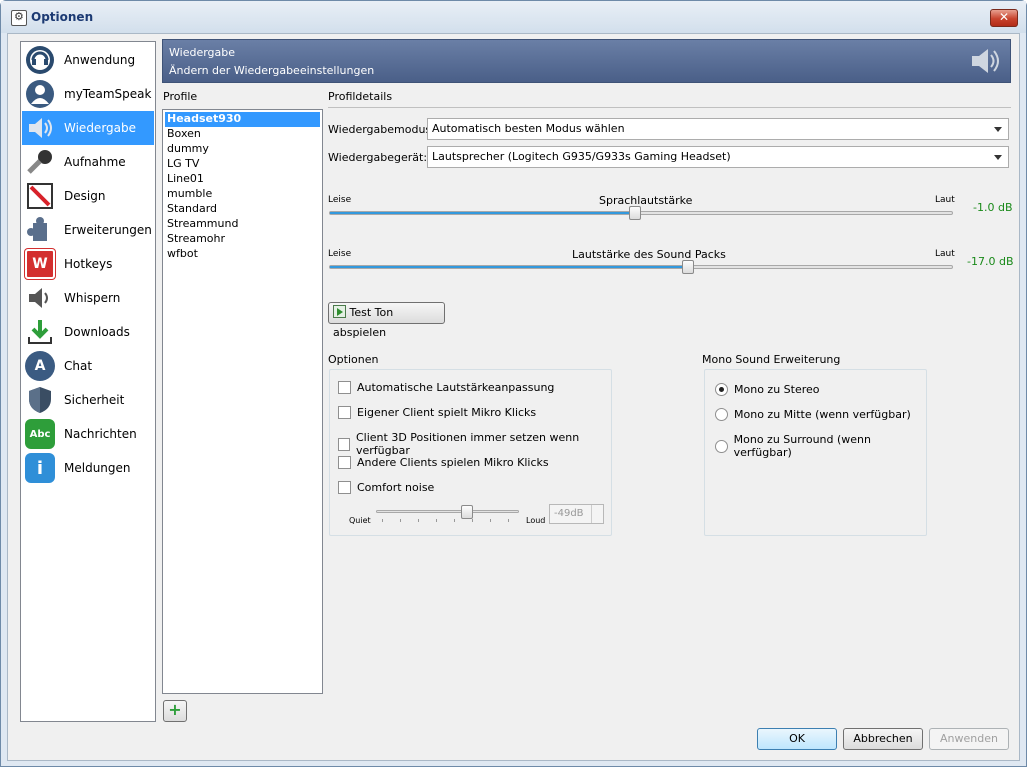  What do you see at coordinates (802, 446) in the screenshot?
I see `radio-label: Mono zu Surround (wenn verfügbar)` at bounding box center [802, 446].